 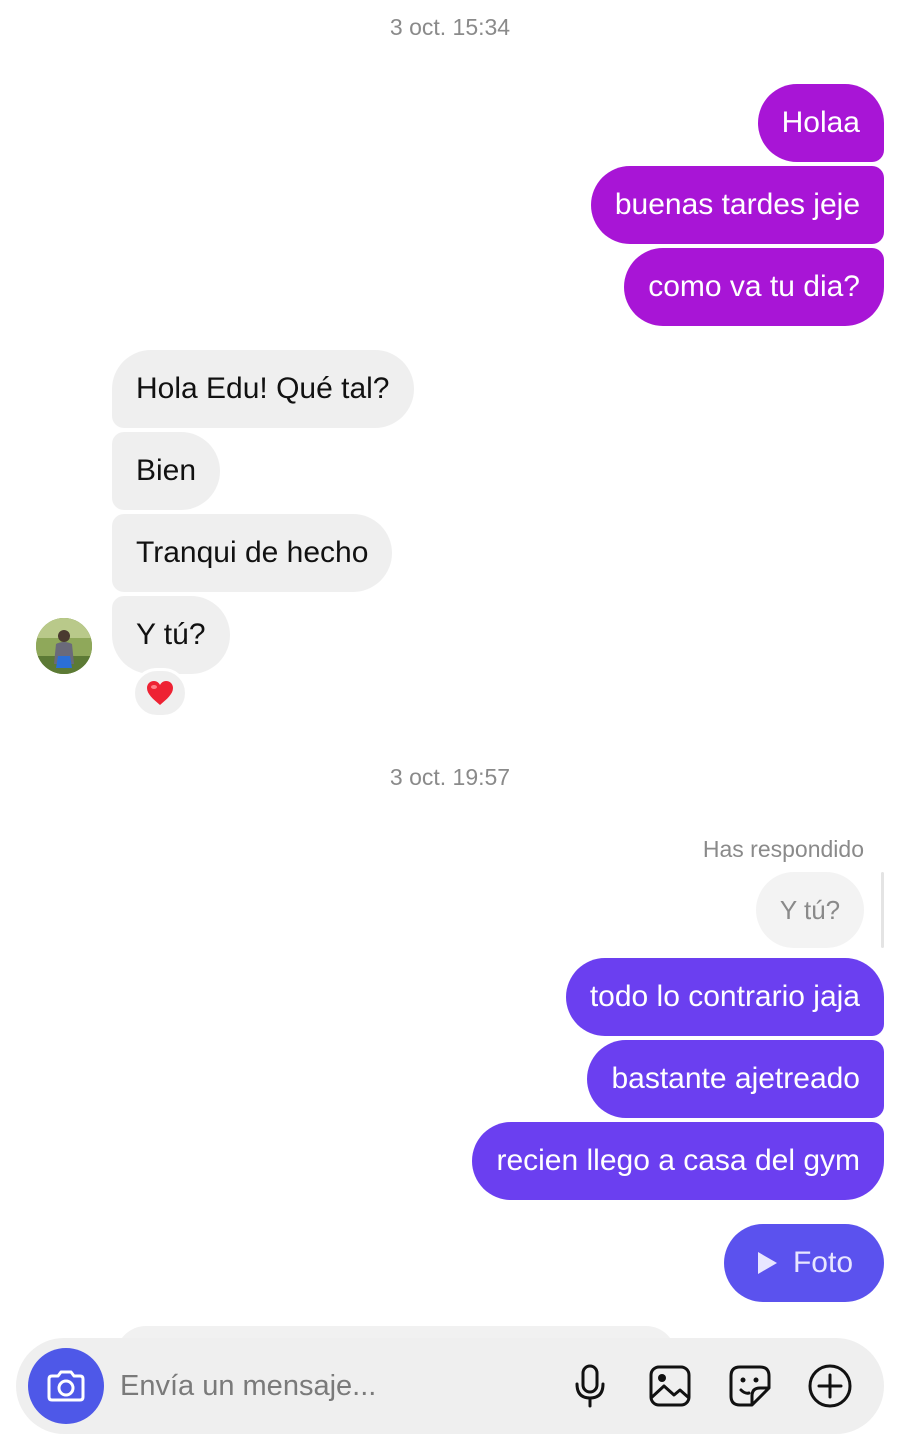 I want to click on photo-message: Foto, so click(x=804, y=1263).